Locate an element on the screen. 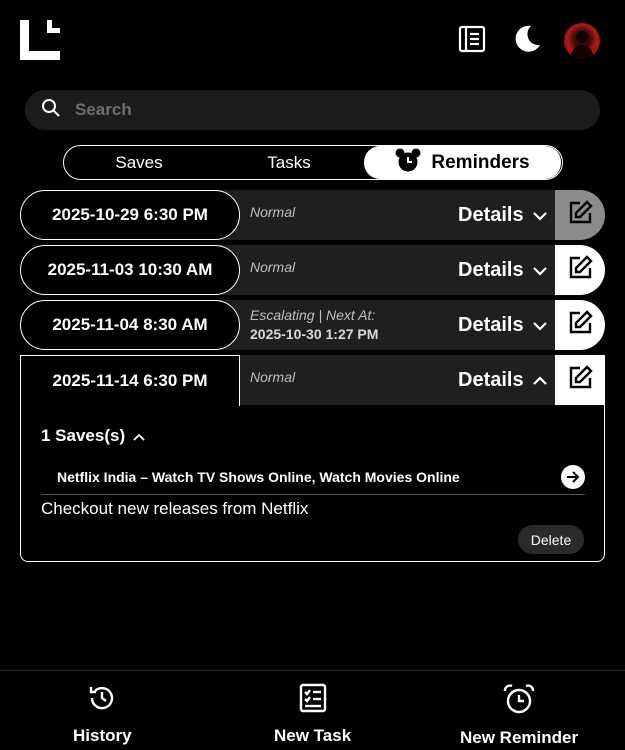 The width and height of the screenshot is (625, 750). search-bar is located at coordinates (312, 110).